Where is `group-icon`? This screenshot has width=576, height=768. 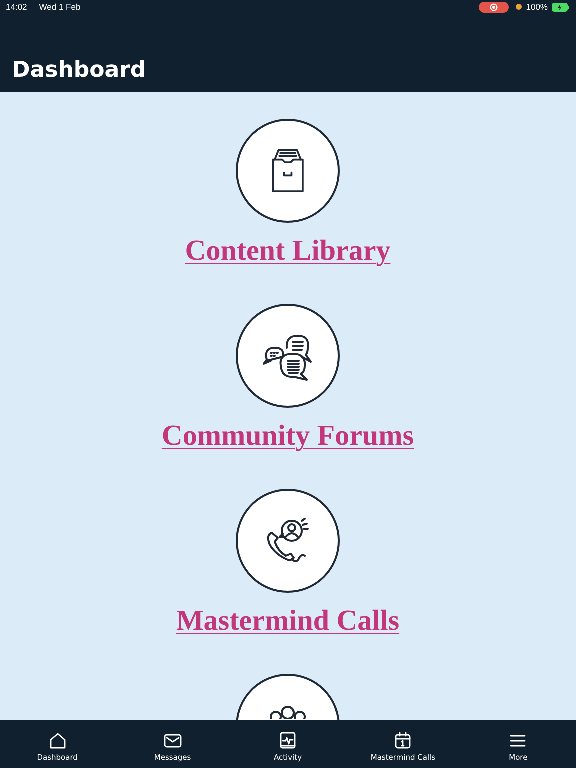 group-icon is located at coordinates (288, 712).